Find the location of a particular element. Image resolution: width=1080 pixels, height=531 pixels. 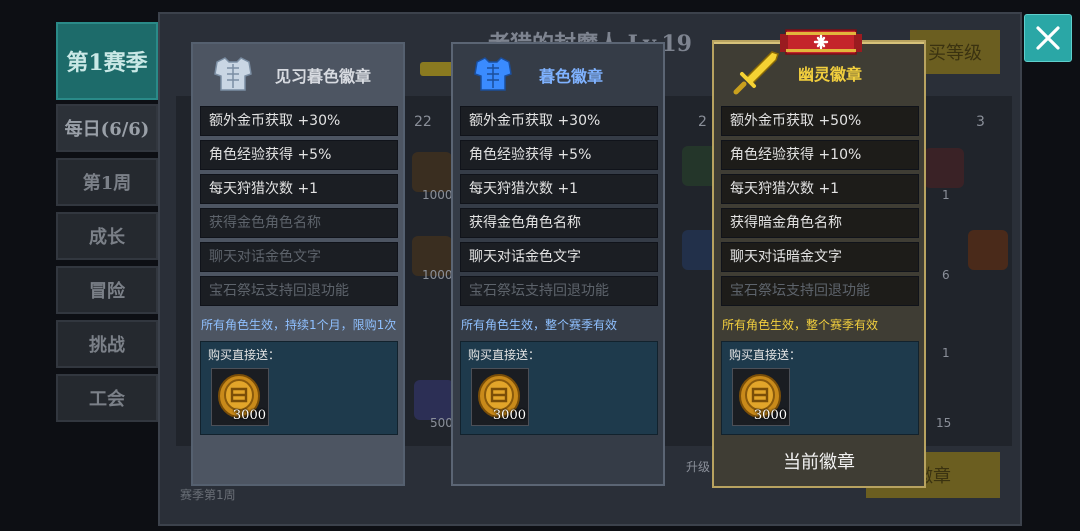

season-week-text: 赛季第1周 is located at coordinates (208, 495).